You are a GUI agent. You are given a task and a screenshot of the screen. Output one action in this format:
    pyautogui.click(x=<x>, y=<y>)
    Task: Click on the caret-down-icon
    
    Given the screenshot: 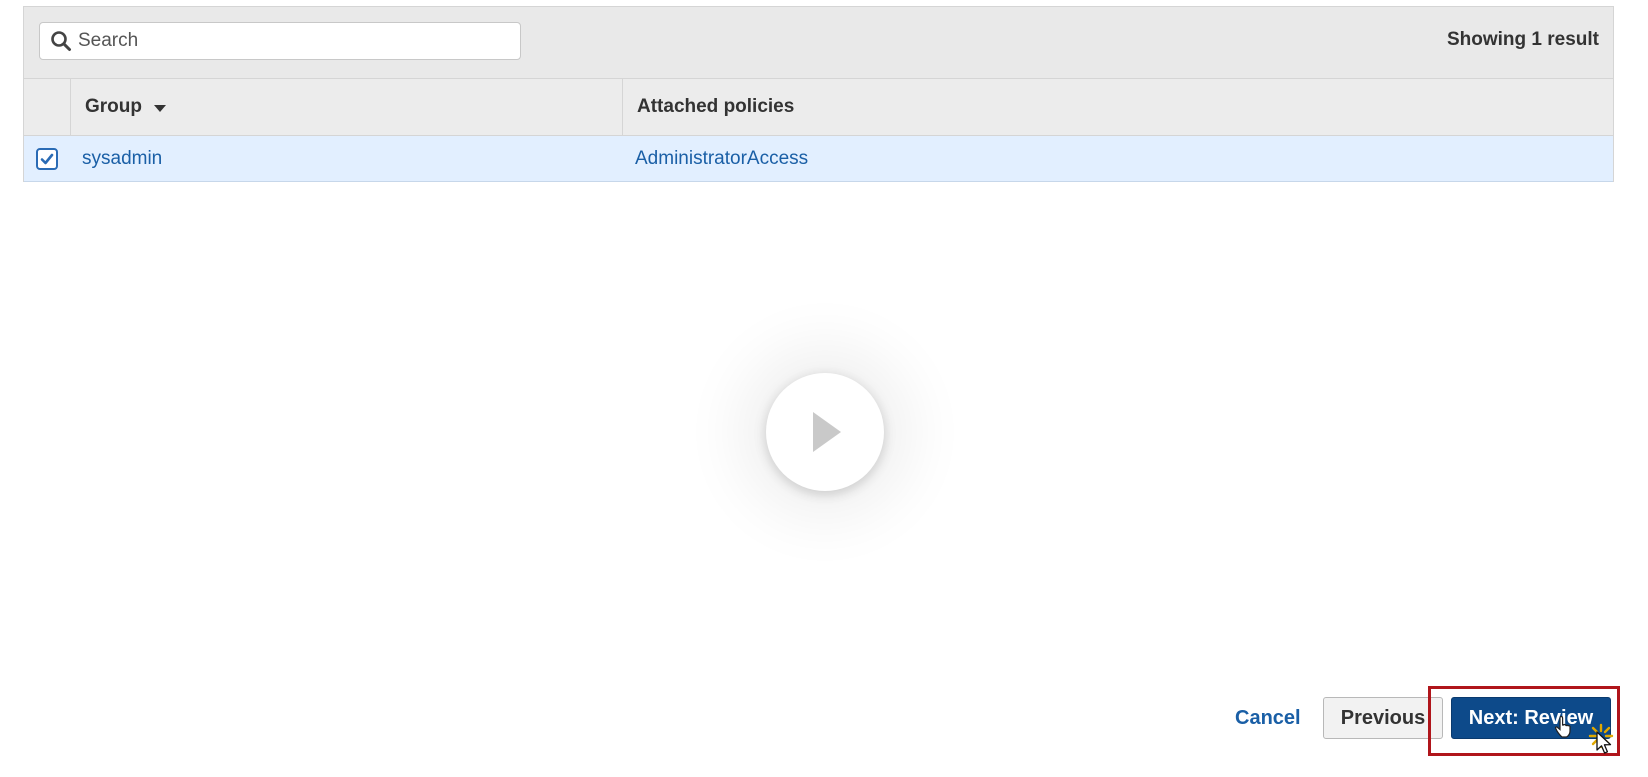 What is the action you would take?
    pyautogui.click(x=160, y=108)
    